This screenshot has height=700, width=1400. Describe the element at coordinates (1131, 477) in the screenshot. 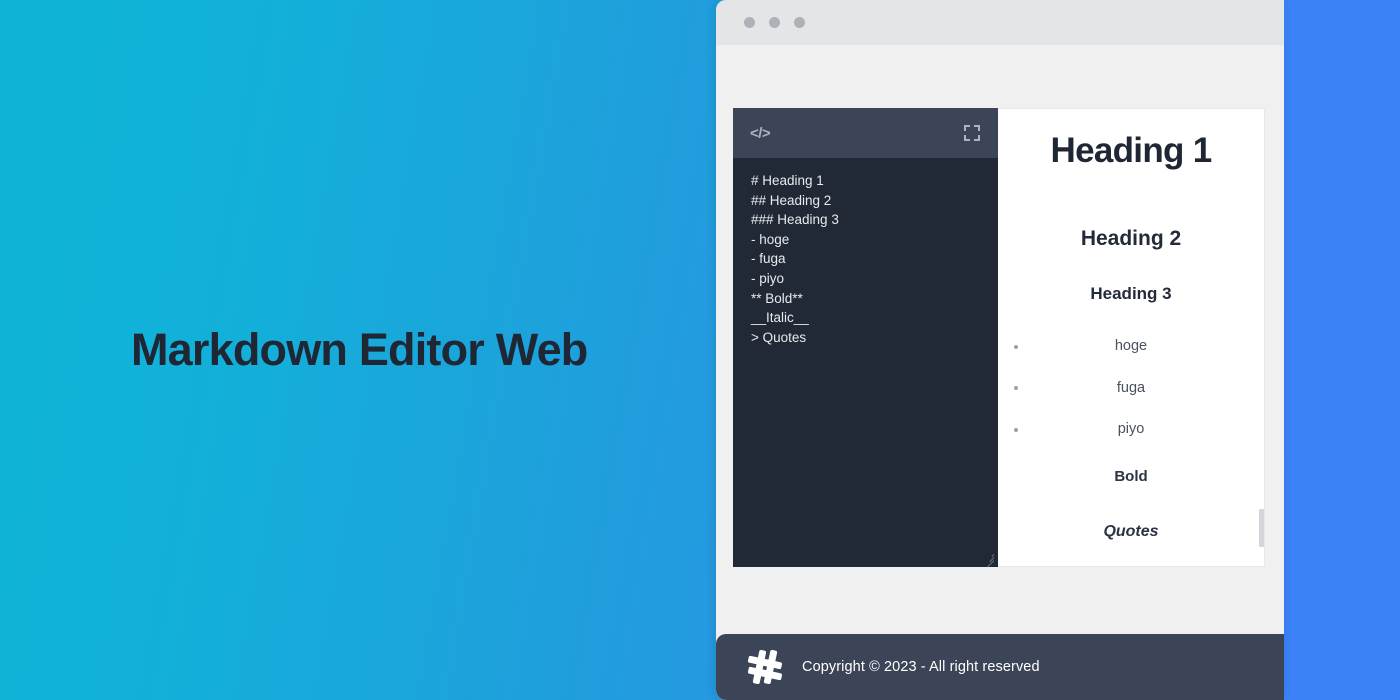

I see `preview-bold-text: Bold` at that location.